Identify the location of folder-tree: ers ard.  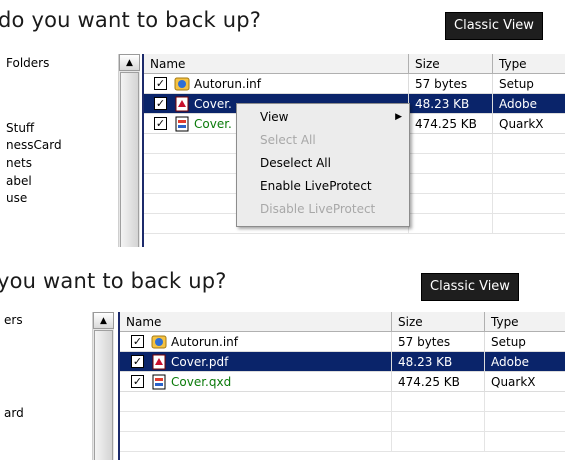
(47, 386).